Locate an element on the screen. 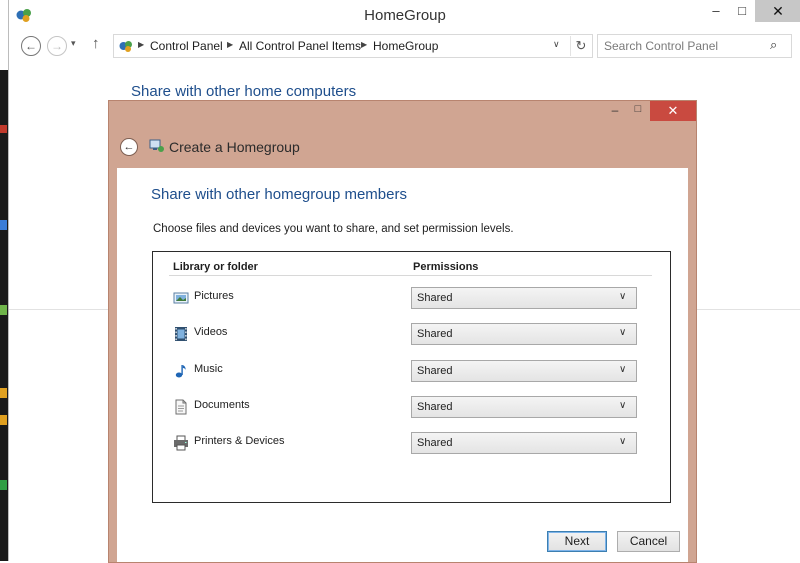 Image resolution: width=800 pixels, height=563 pixels. close-button: ✕ is located at coordinates (777, 11).